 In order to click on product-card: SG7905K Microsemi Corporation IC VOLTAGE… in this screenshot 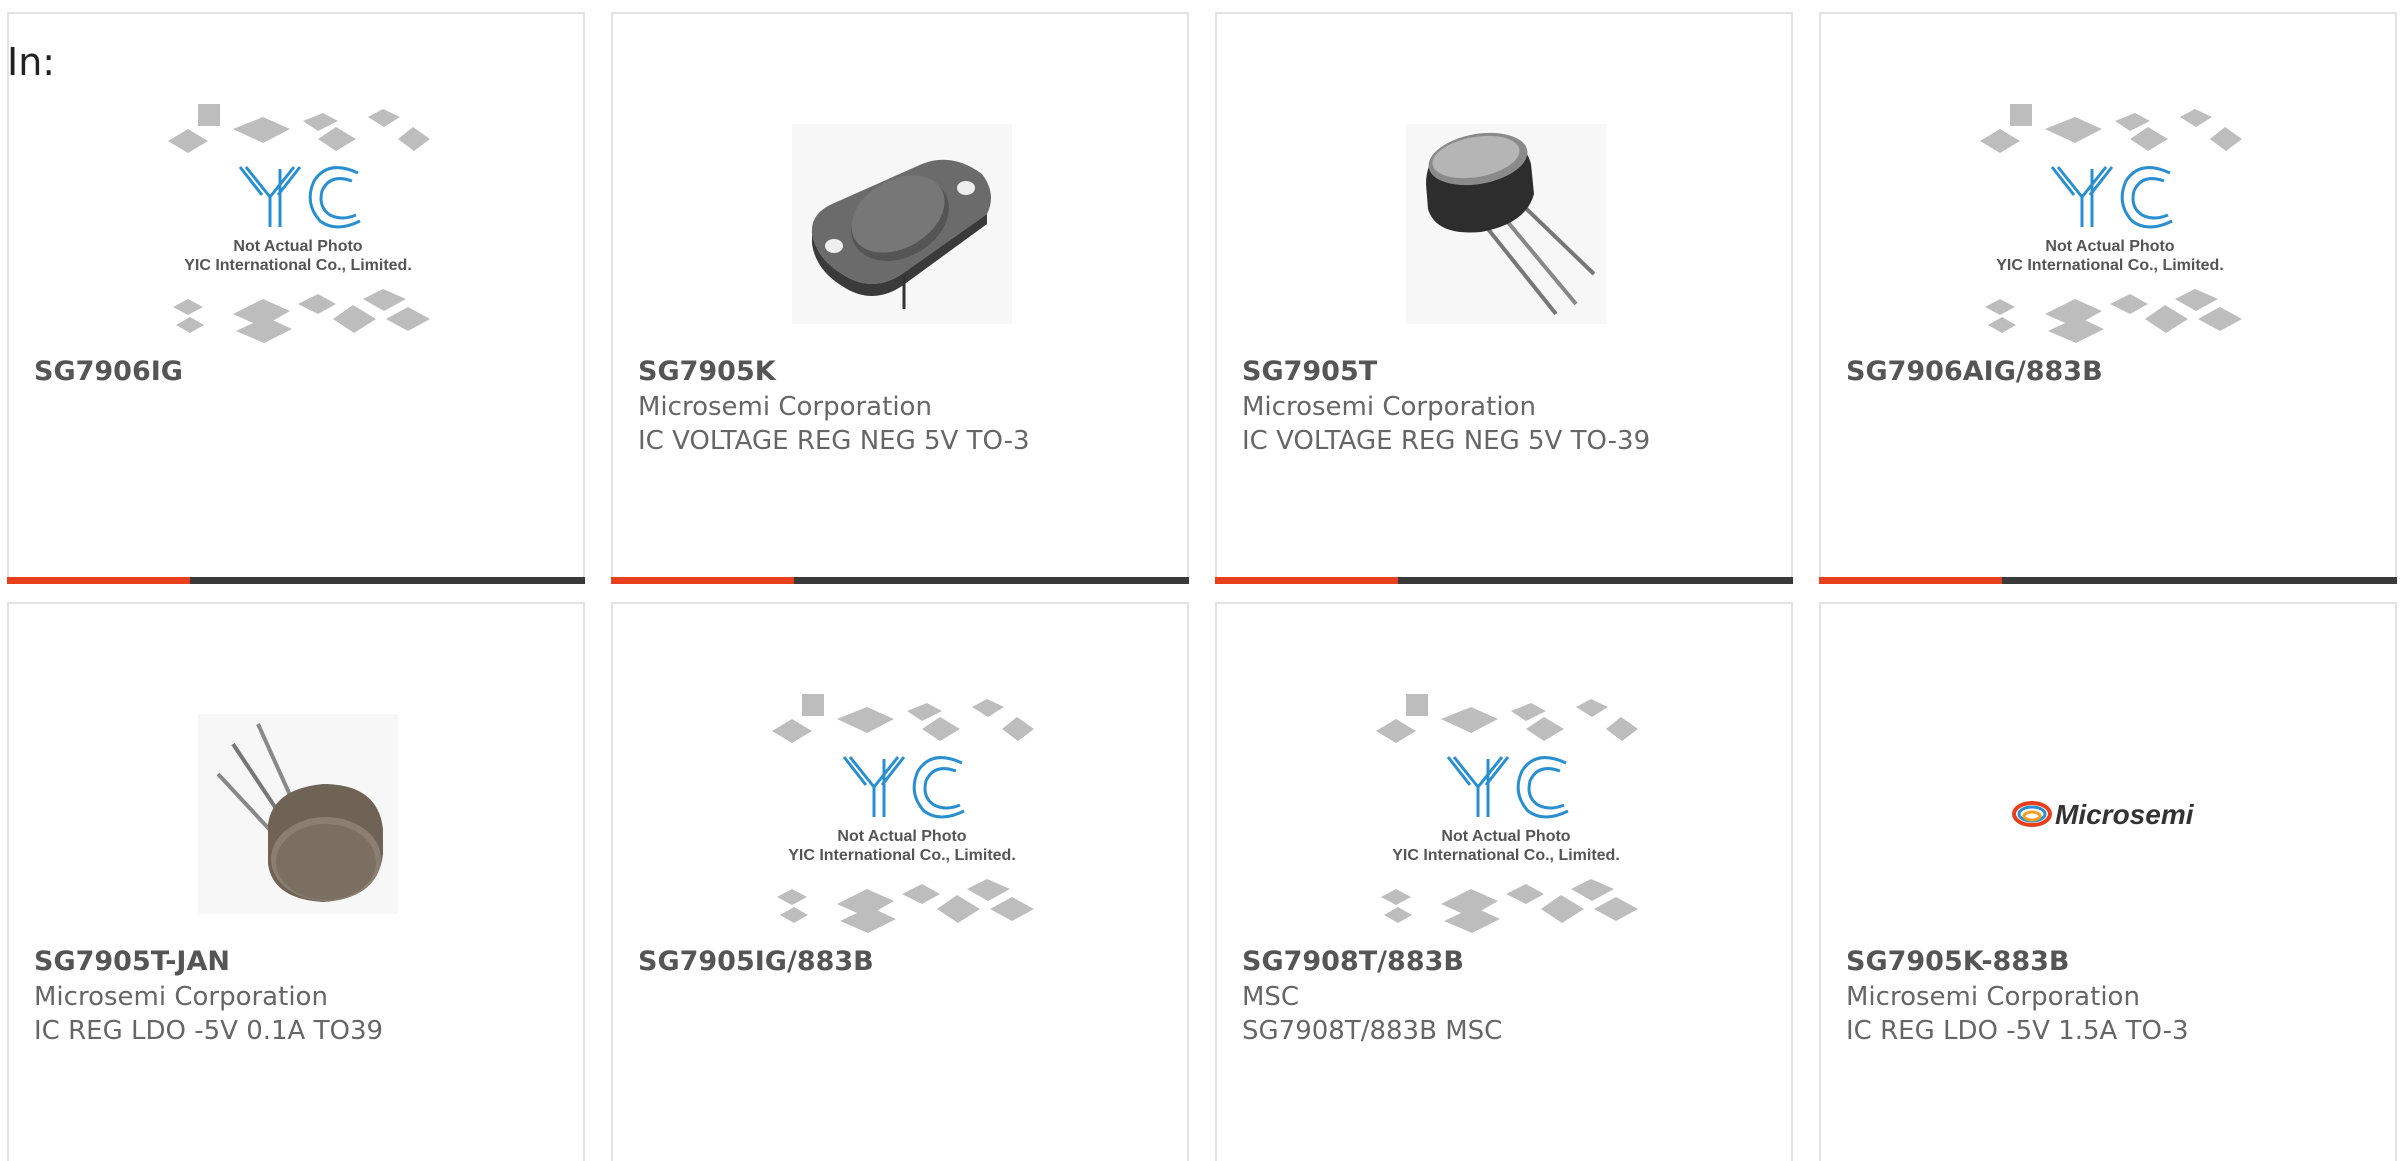, I will do `click(900, 298)`.